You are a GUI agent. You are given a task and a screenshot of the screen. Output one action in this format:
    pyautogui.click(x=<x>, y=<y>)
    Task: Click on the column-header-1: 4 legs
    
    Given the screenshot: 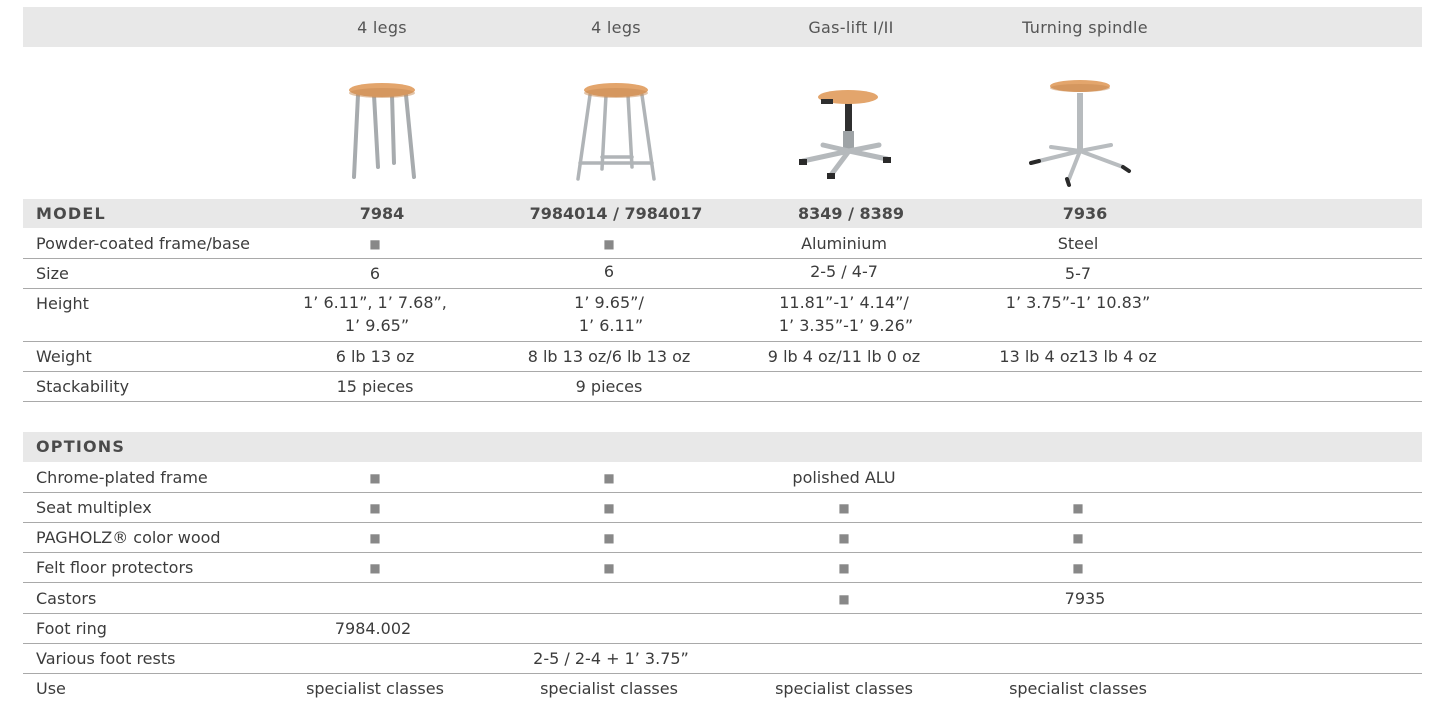 What is the action you would take?
    pyautogui.click(x=382, y=27)
    